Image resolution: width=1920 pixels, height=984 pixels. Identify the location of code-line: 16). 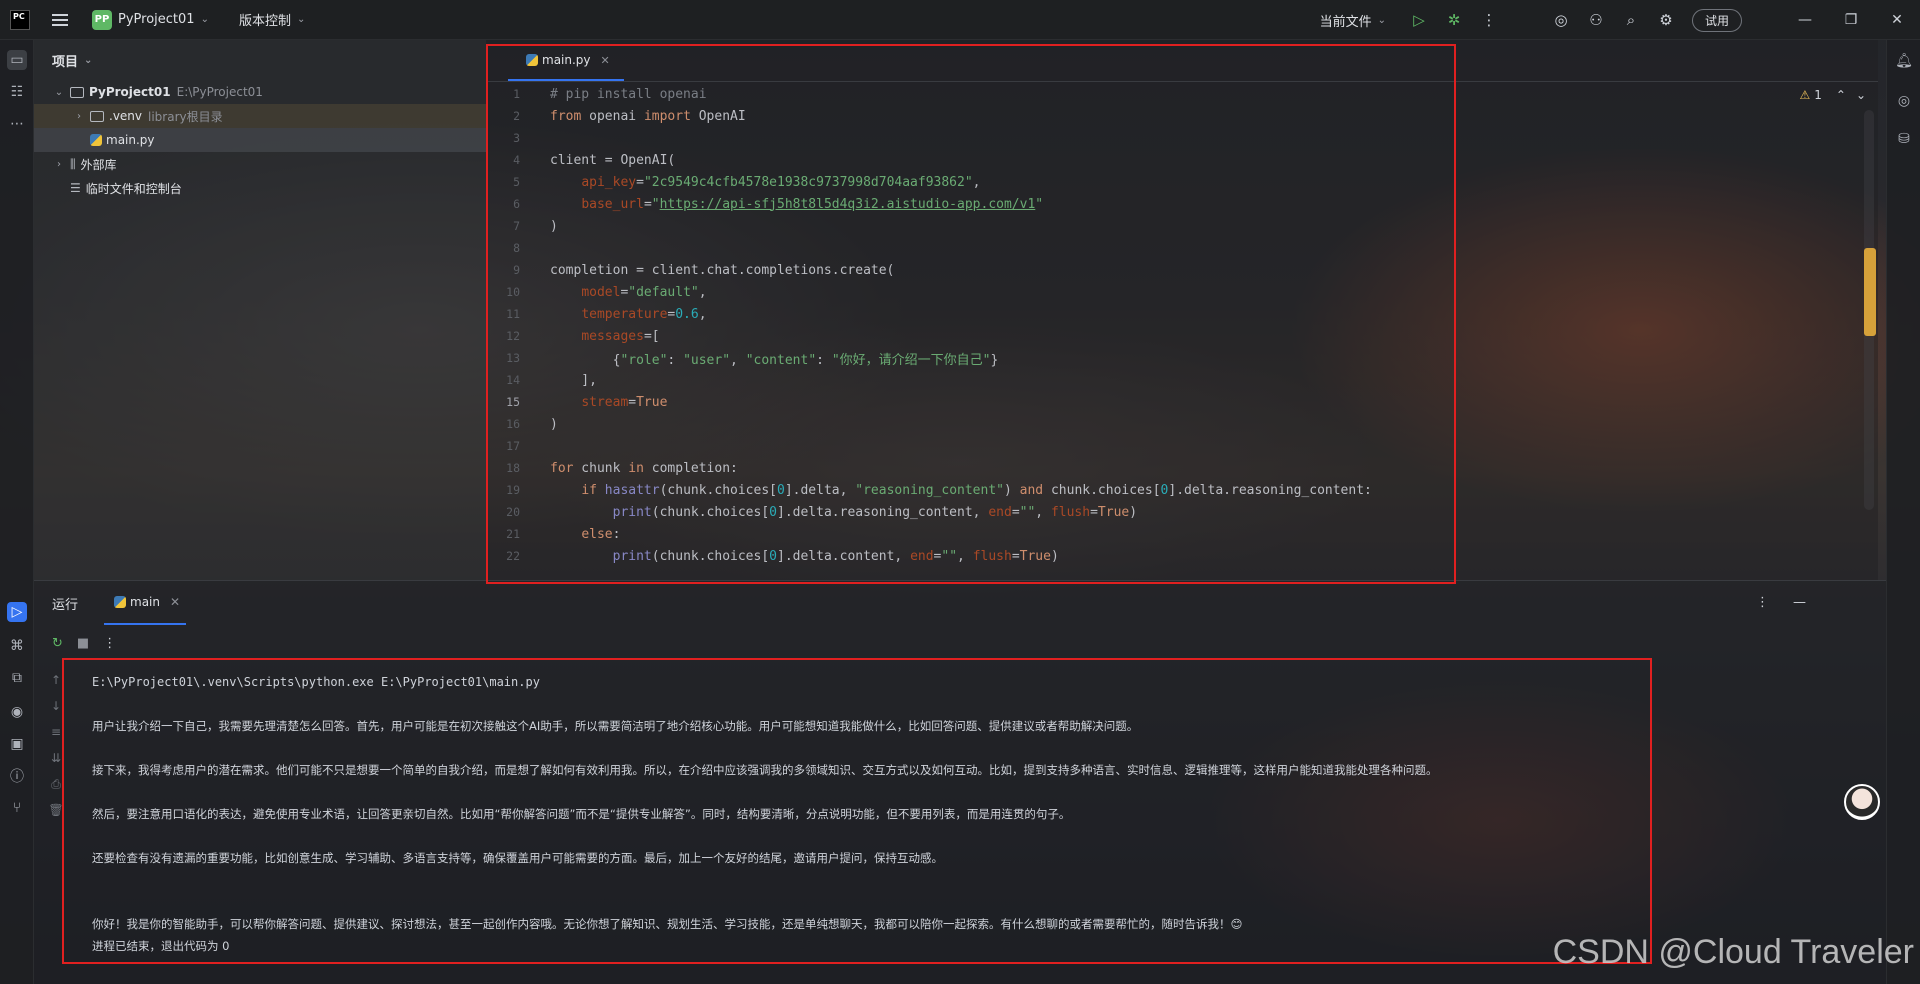
(1182, 424).